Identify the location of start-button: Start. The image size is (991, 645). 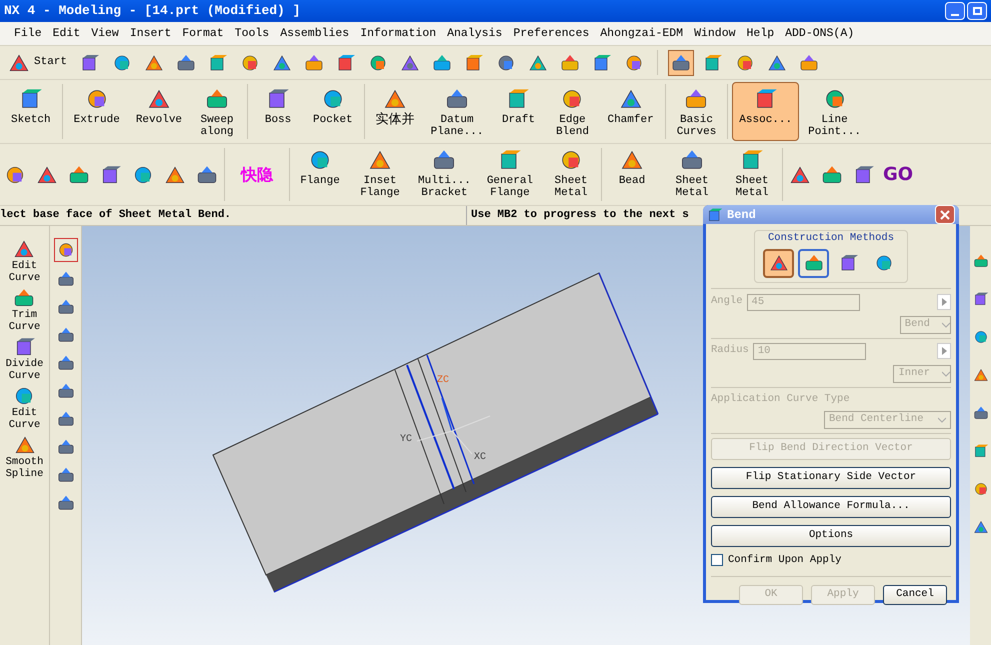
(38, 63).